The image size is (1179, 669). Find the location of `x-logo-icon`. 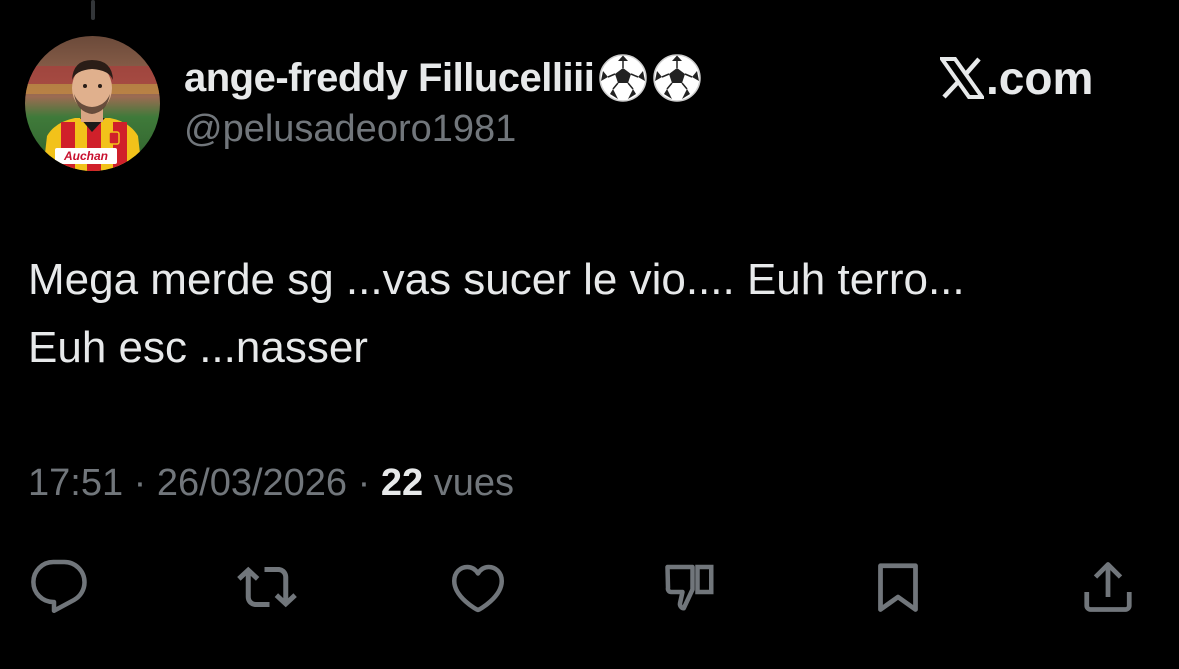

x-logo-icon is located at coordinates (962, 78).